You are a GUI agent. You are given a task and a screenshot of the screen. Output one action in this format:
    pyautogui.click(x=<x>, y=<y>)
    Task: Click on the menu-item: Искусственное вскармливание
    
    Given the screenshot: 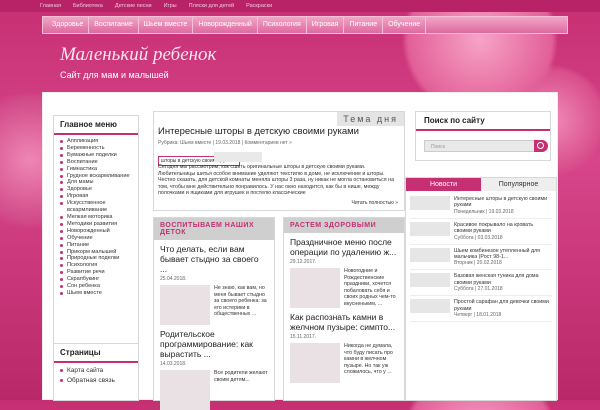 What is the action you would take?
    pyautogui.click(x=96, y=207)
    